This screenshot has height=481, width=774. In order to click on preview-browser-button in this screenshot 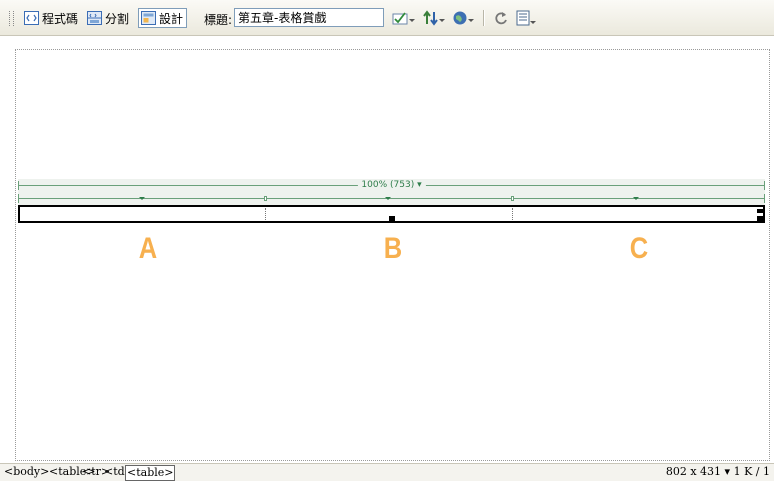, I will do `click(463, 18)`.